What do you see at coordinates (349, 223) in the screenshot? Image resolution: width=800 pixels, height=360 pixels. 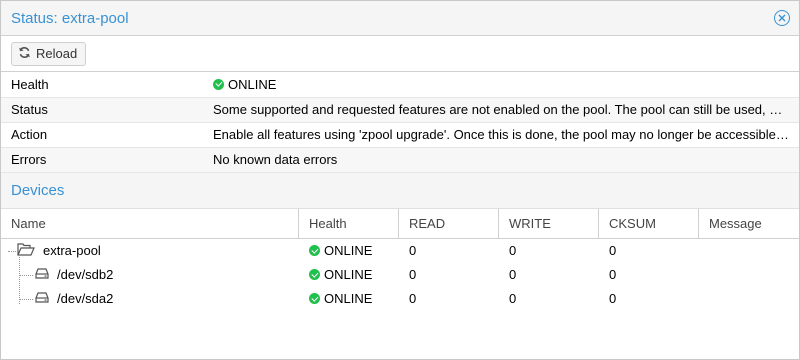 I see `column-header-health: Health` at bounding box center [349, 223].